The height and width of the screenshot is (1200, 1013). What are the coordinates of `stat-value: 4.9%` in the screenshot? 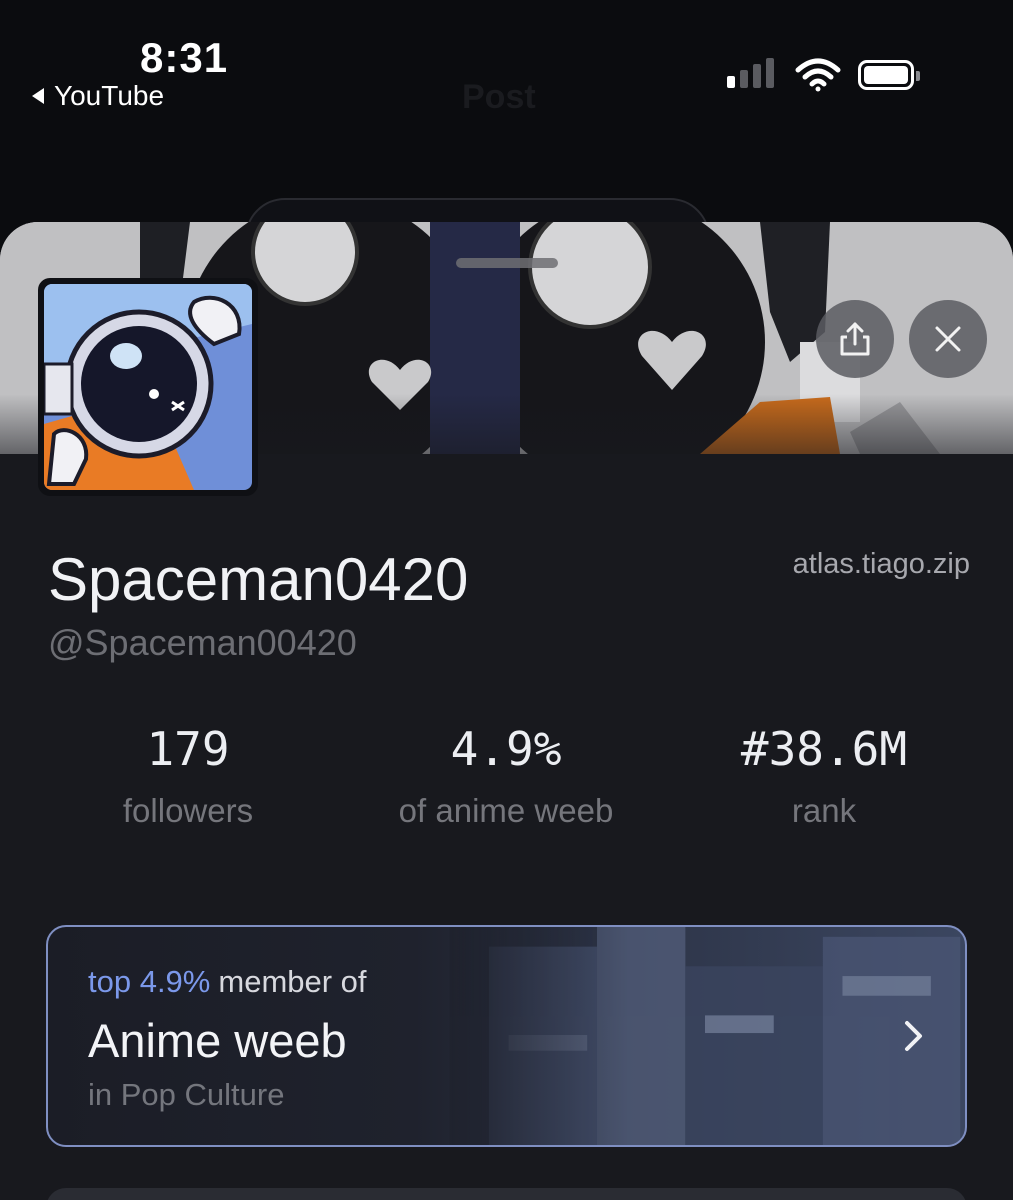 It's located at (506, 749).